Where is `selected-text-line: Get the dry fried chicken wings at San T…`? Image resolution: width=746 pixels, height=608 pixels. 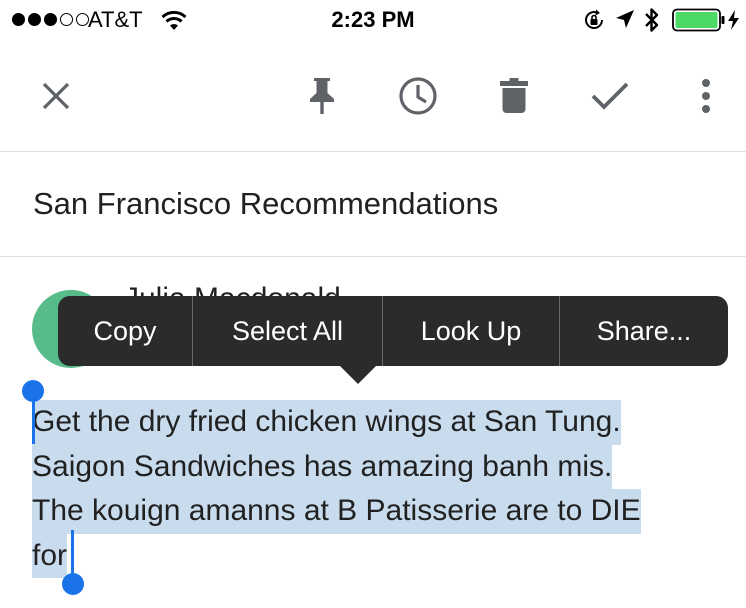 selected-text-line: Get the dry fried chicken wings at San T… is located at coordinates (326, 422).